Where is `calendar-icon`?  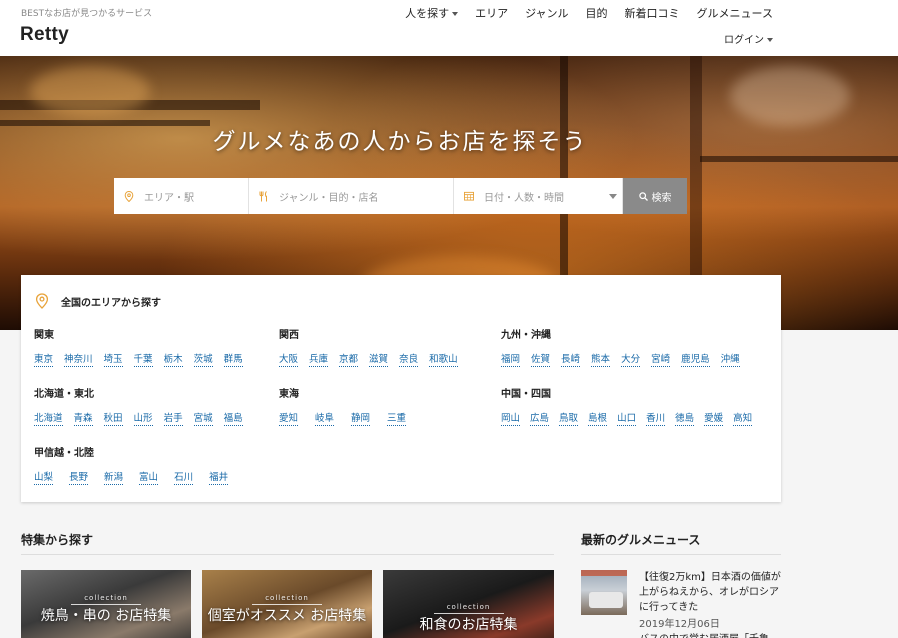 calendar-icon is located at coordinates (469, 196).